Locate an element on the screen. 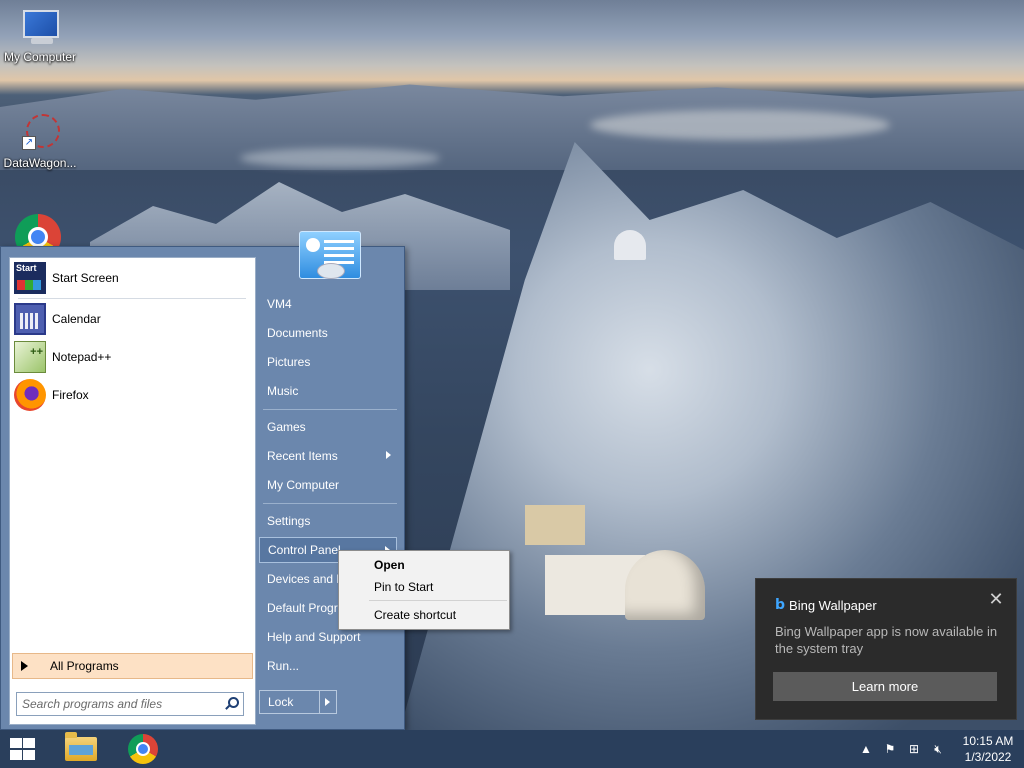  start-button is located at coordinates (23, 749).